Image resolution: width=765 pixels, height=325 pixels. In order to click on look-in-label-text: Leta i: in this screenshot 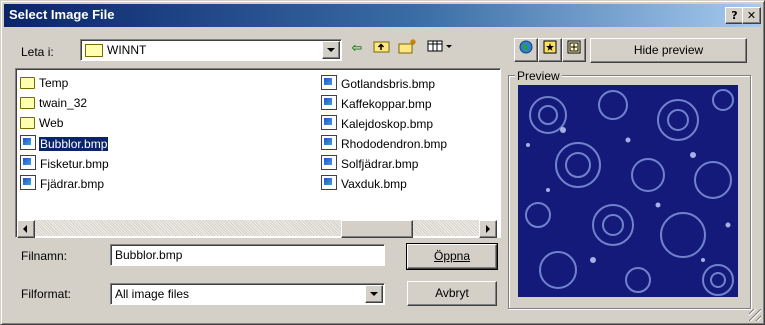, I will do `click(37, 52)`.